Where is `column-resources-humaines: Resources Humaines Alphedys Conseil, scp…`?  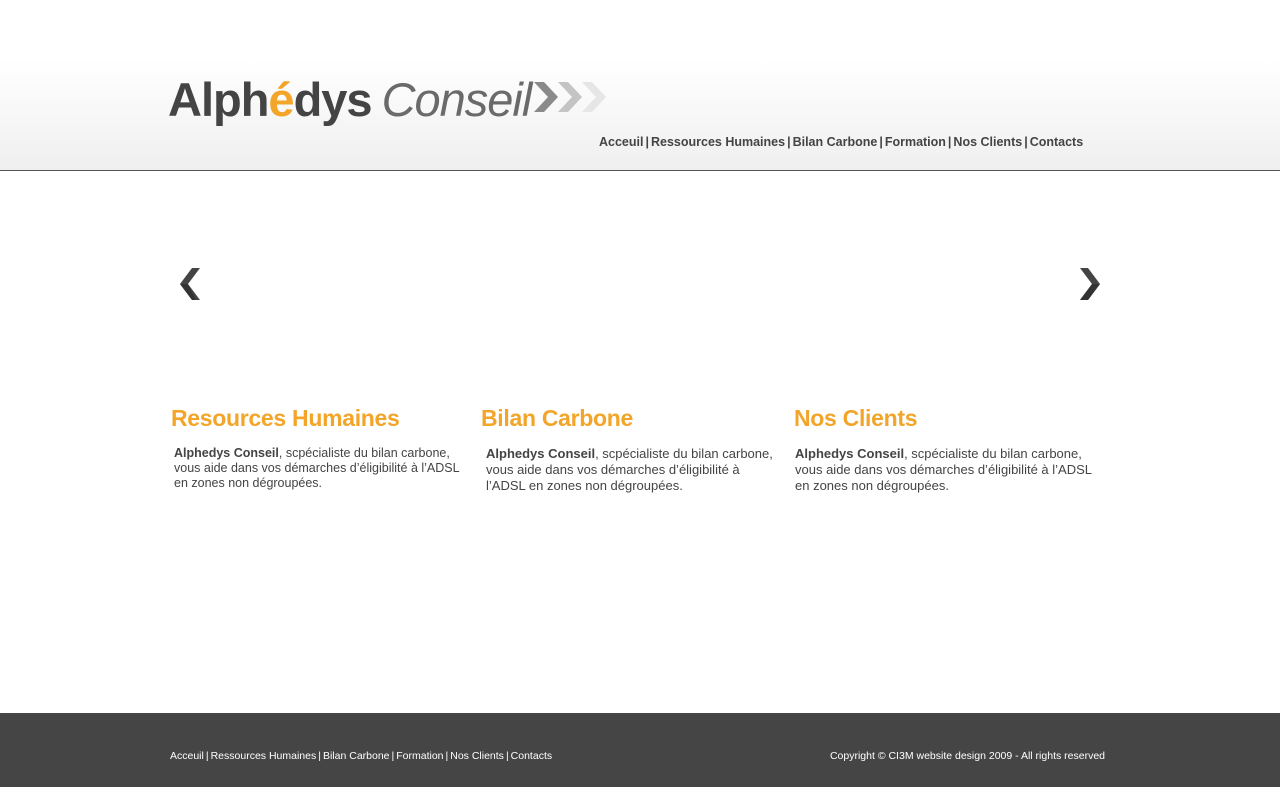
column-resources-humaines: Resources Humaines Alphedys Conseil, scp… is located at coordinates (323, 446).